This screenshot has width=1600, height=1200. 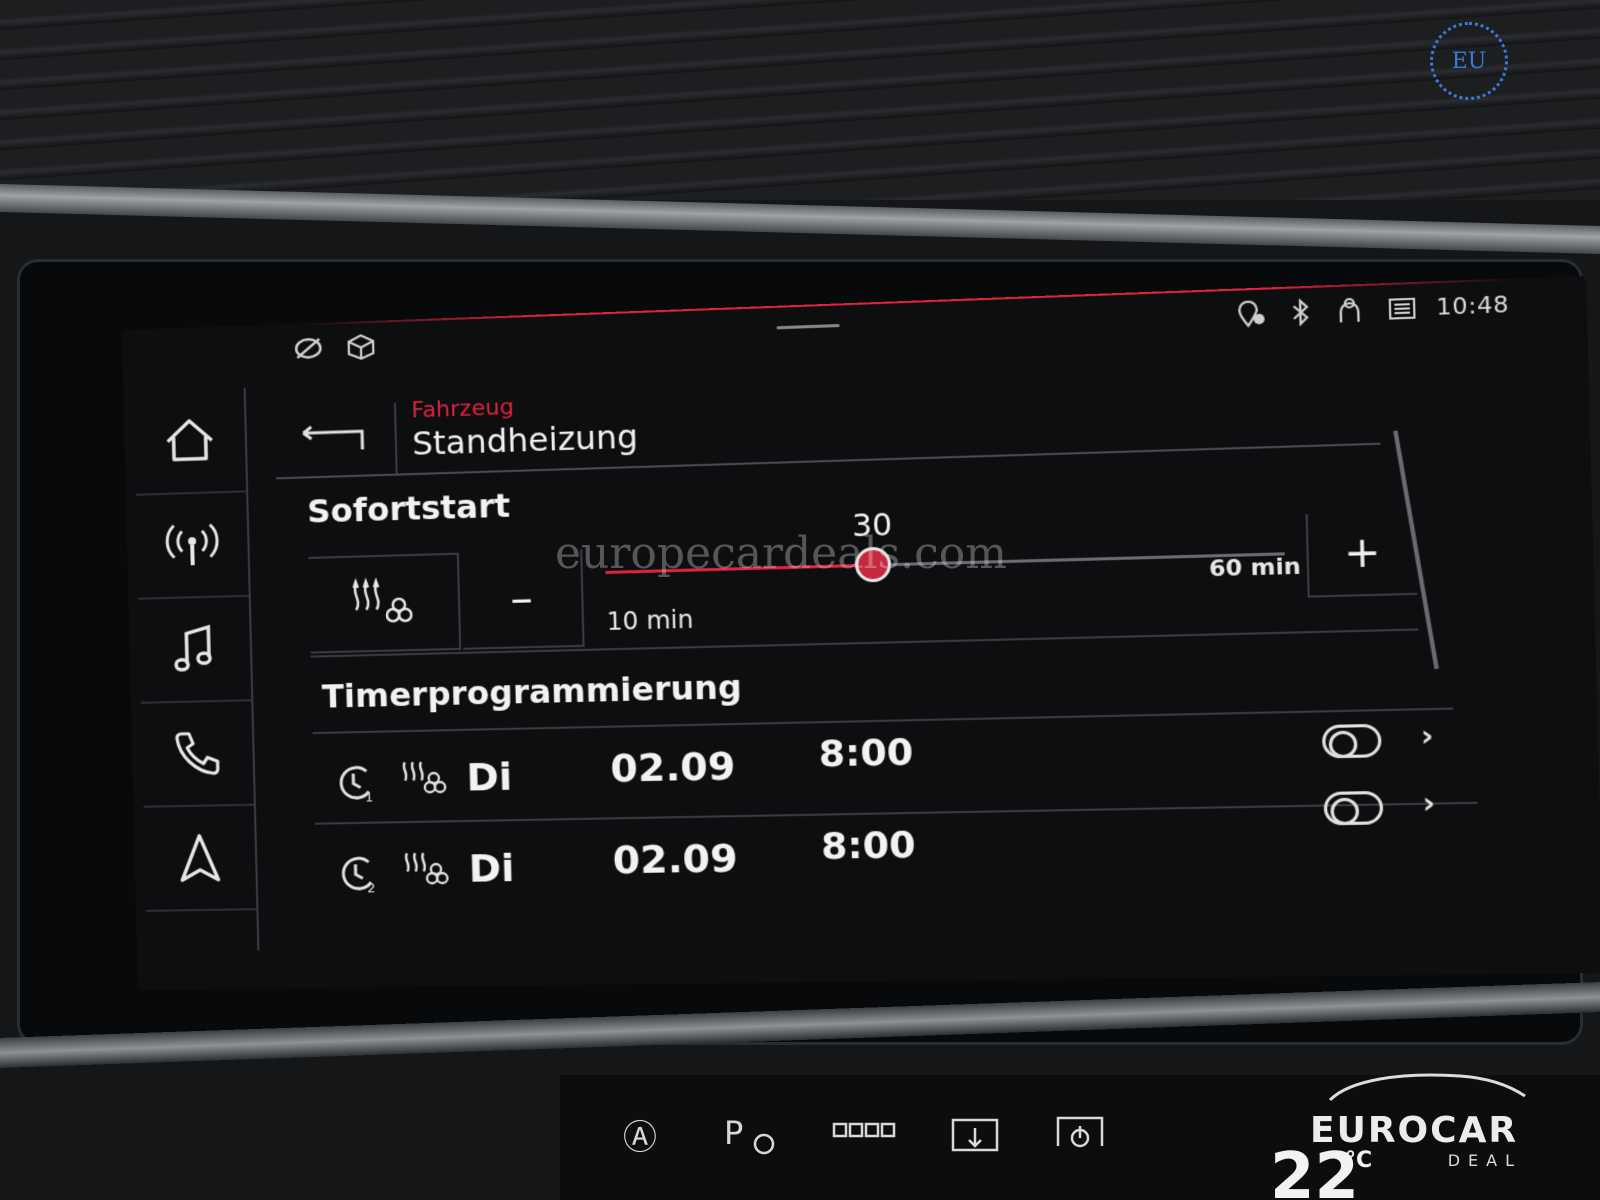 What do you see at coordinates (1427, 1087) in the screenshot?
I see `car-silhouette-icon` at bounding box center [1427, 1087].